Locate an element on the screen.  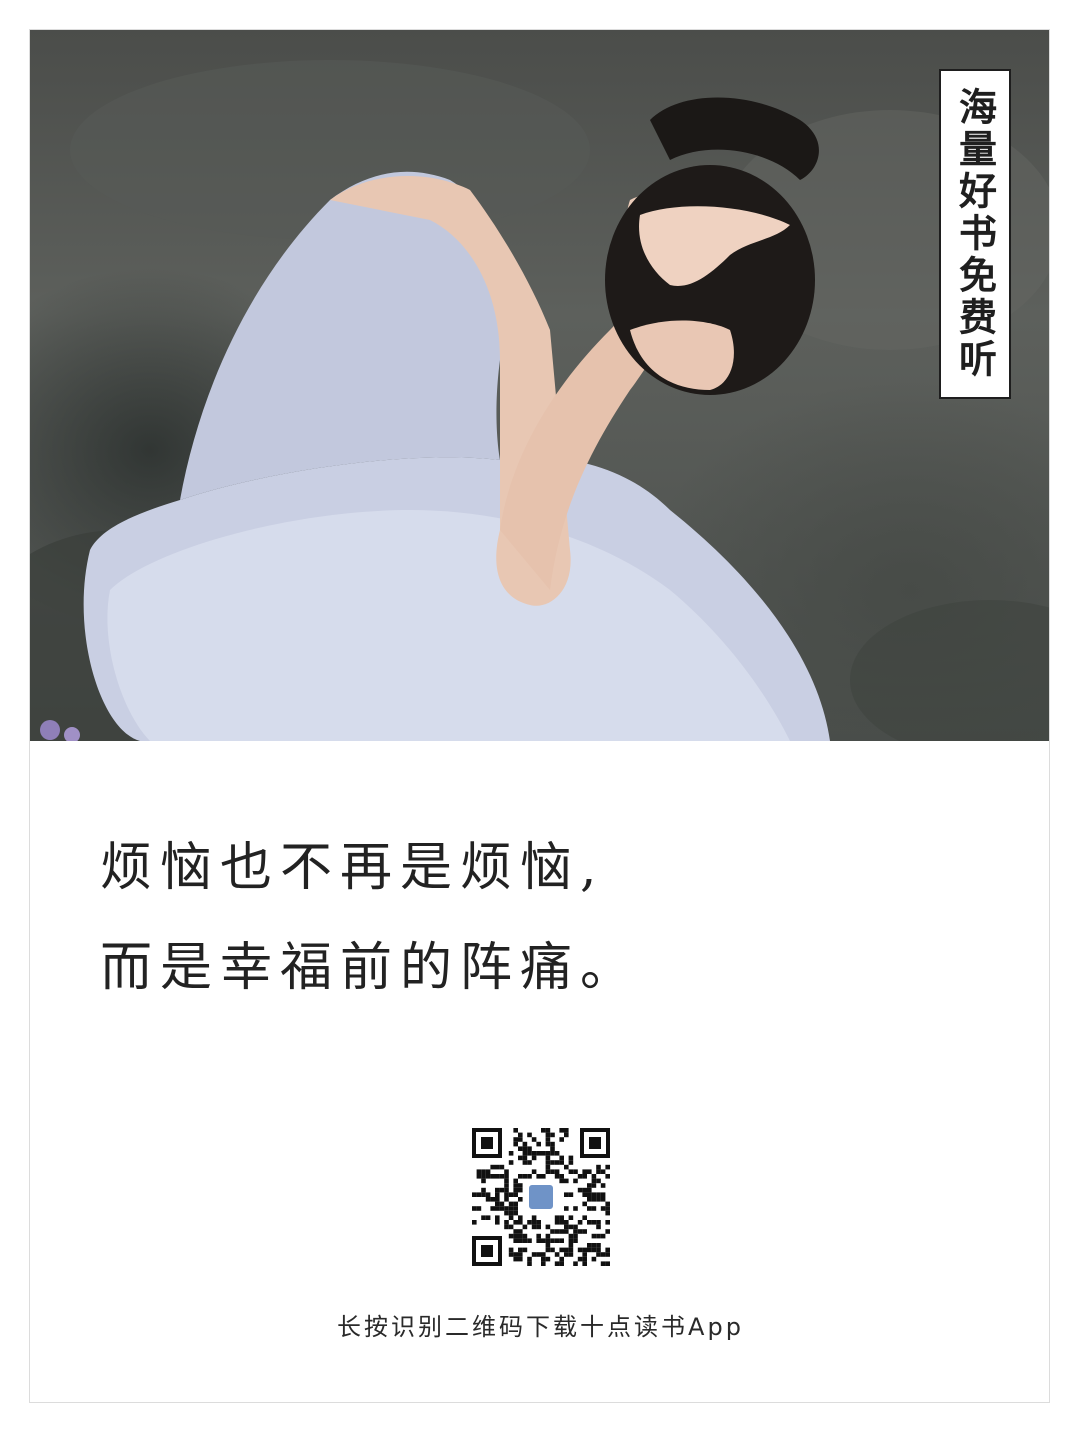
quote-line-2: 而是幸福前的阵痛。 is located at coordinates (370, 968).